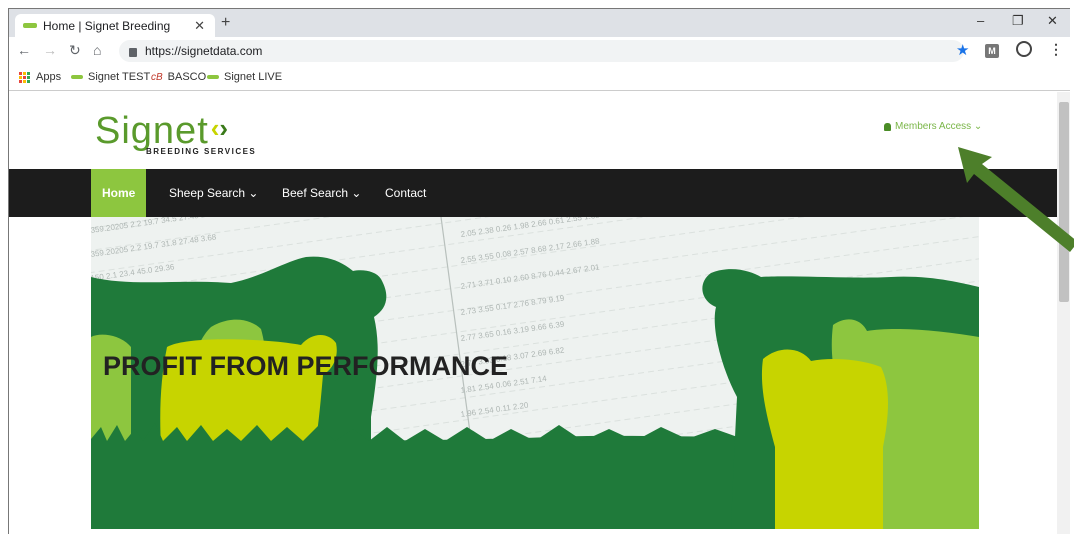  What do you see at coordinates (187, 77) in the screenshot?
I see `bookmark-label: BASCO` at bounding box center [187, 77].